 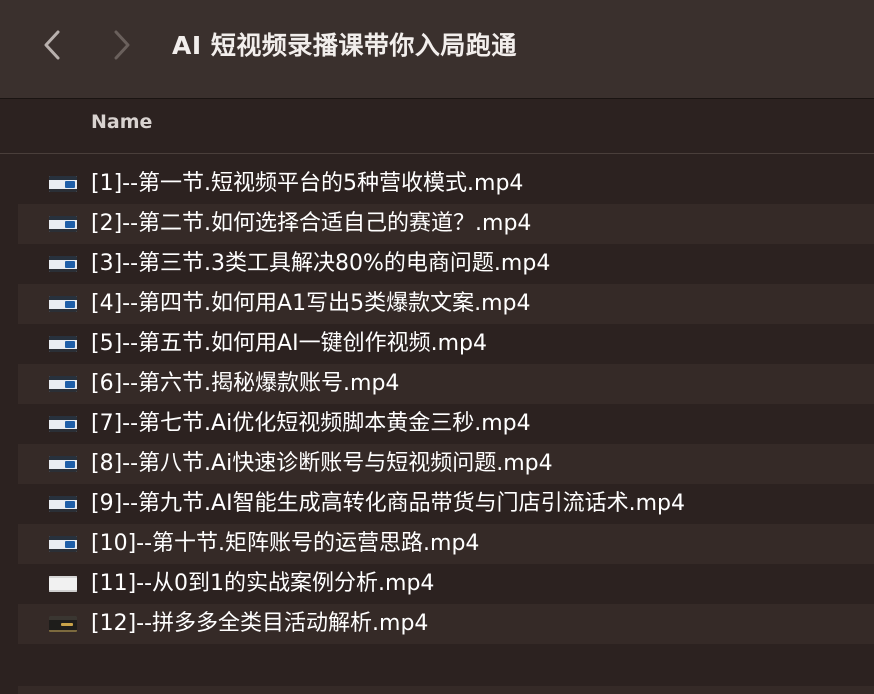 I want to click on file-row: [1]--第一节.短视频平台的5种营收模式.mp4, so click(x=446, y=184).